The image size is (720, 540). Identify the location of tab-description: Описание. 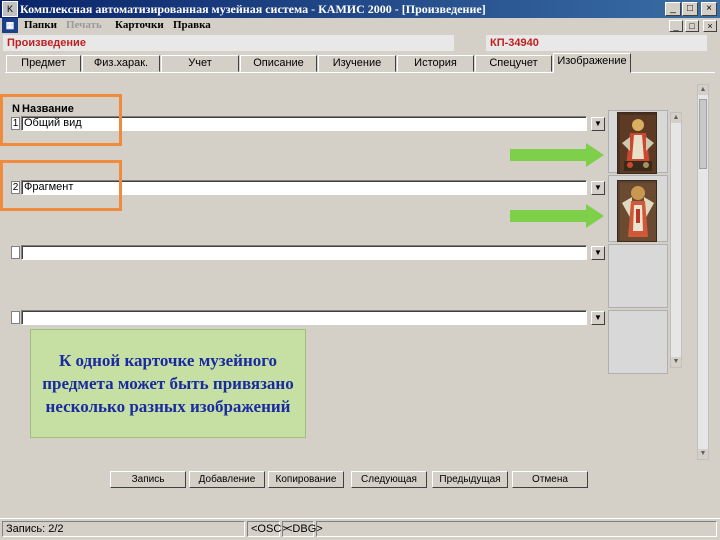
(278, 63).